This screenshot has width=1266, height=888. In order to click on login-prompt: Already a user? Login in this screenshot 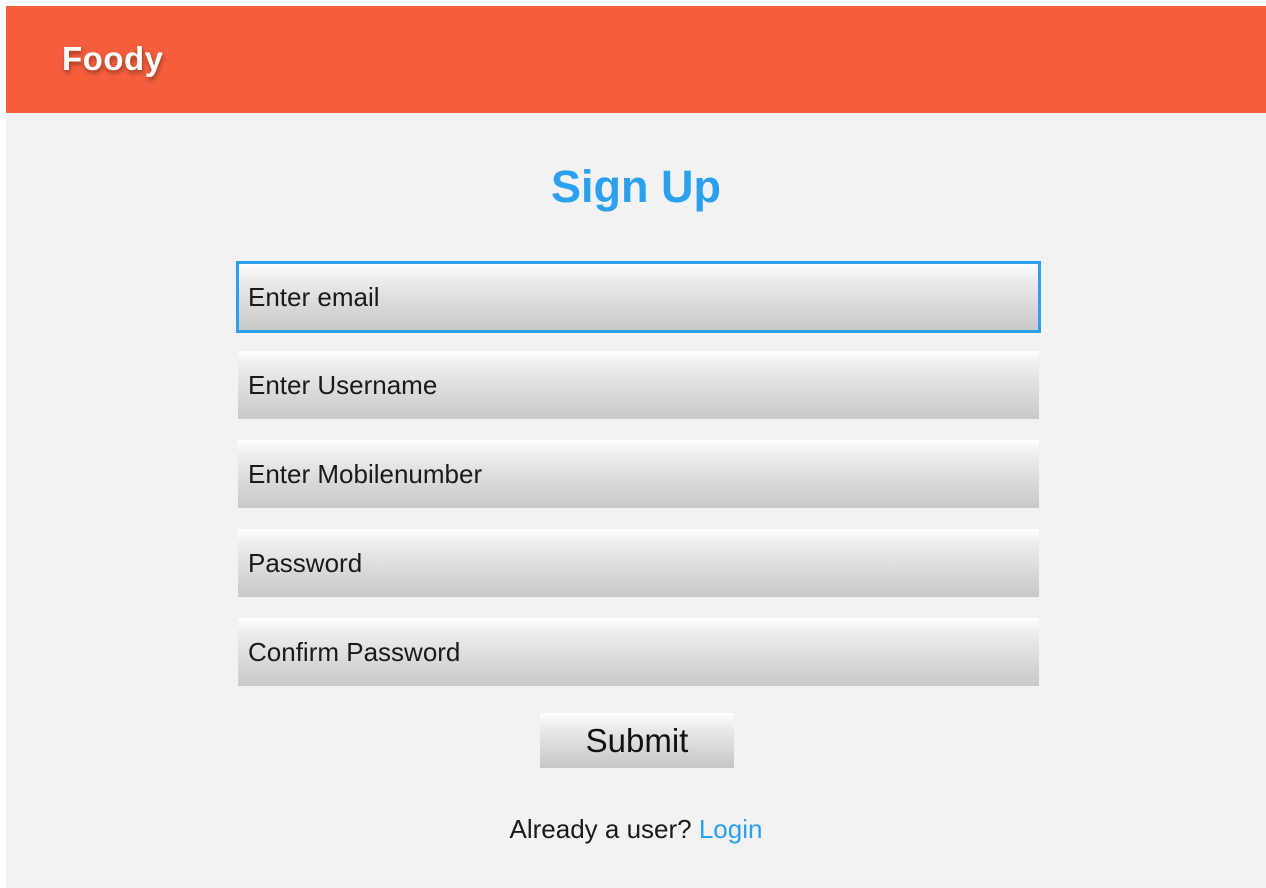, I will do `click(636, 829)`.